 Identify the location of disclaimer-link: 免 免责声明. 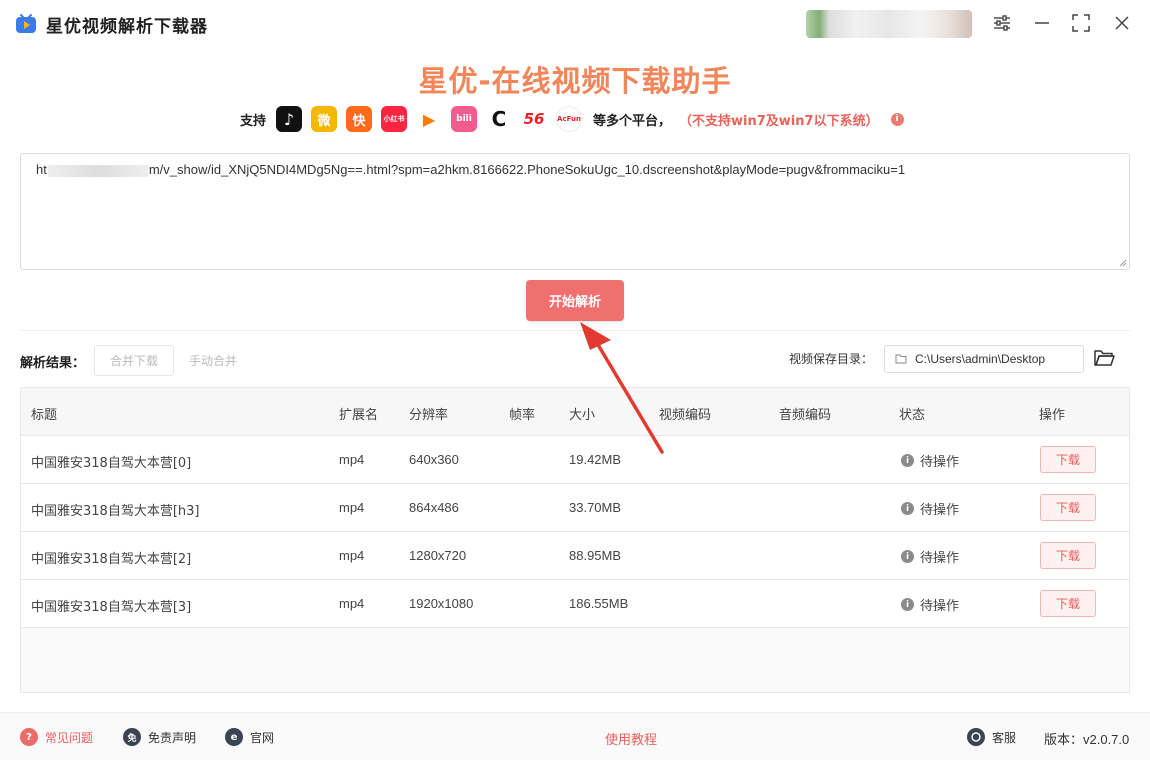
(159, 737).